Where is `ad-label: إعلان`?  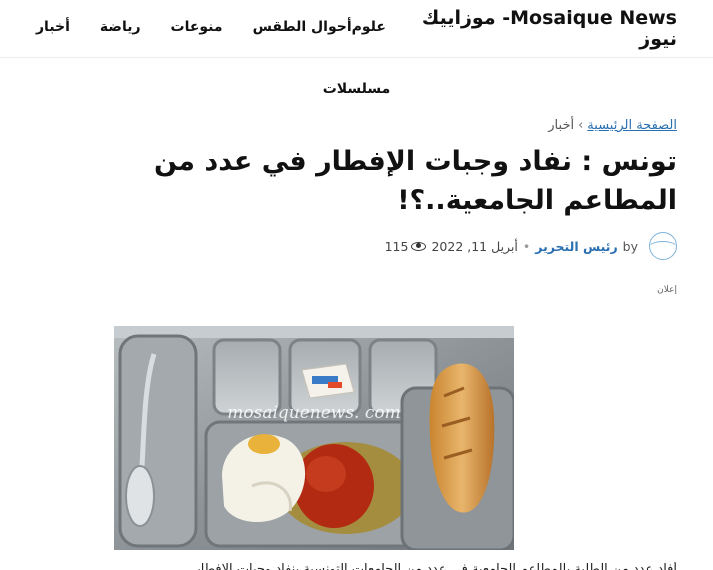
ad-label: إعلان is located at coordinates (667, 290).